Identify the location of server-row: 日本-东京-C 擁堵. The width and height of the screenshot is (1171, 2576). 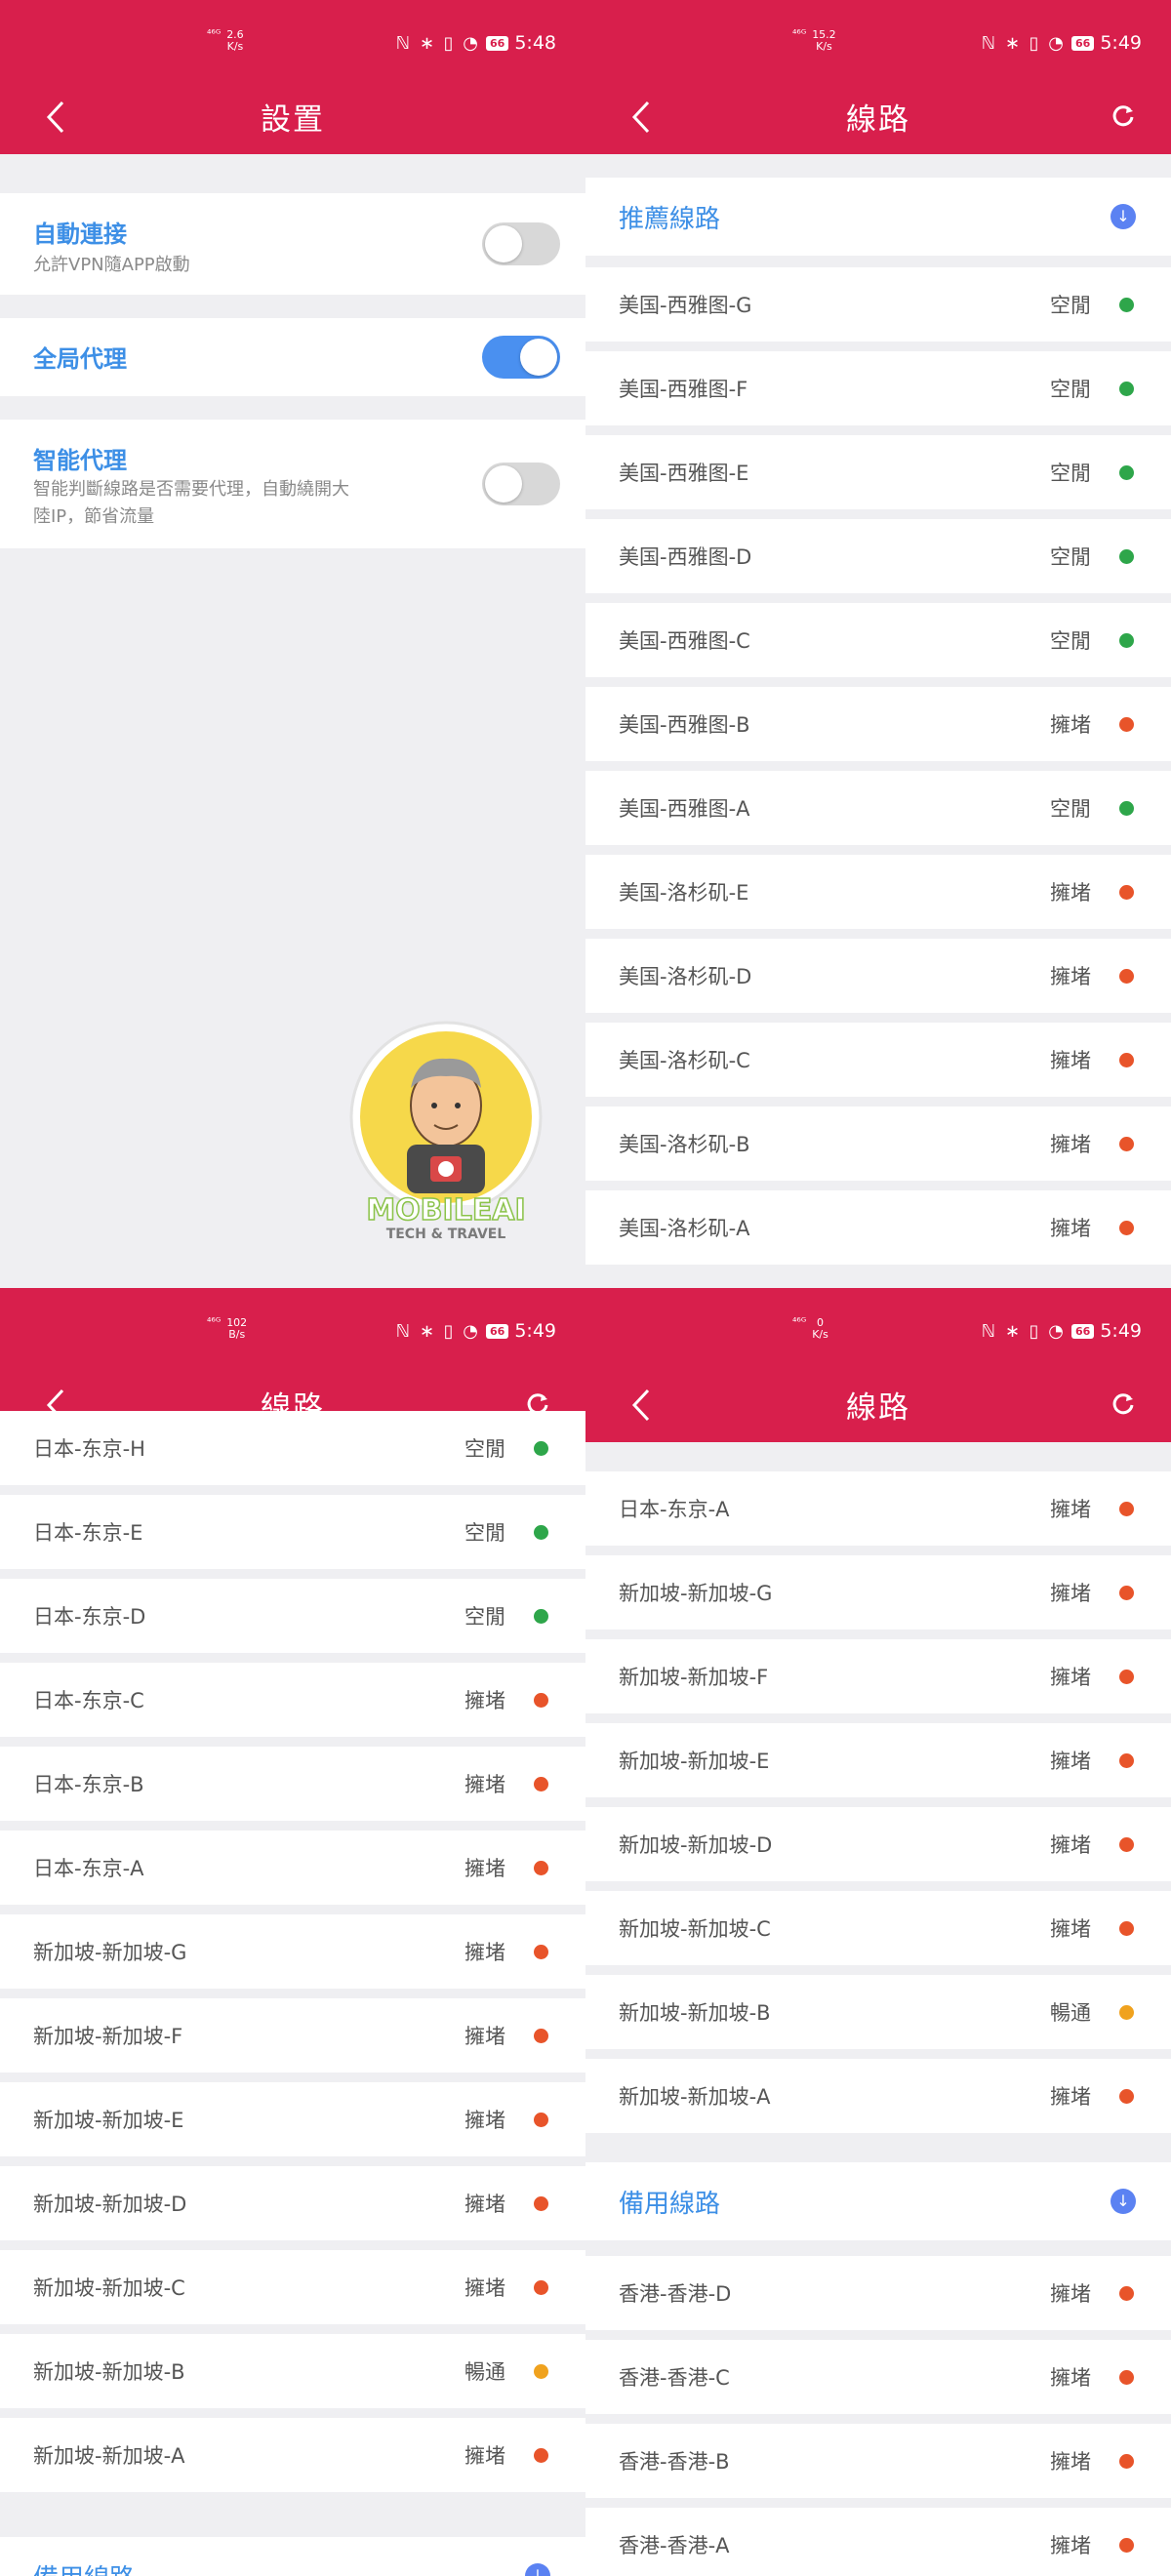
(293, 1700).